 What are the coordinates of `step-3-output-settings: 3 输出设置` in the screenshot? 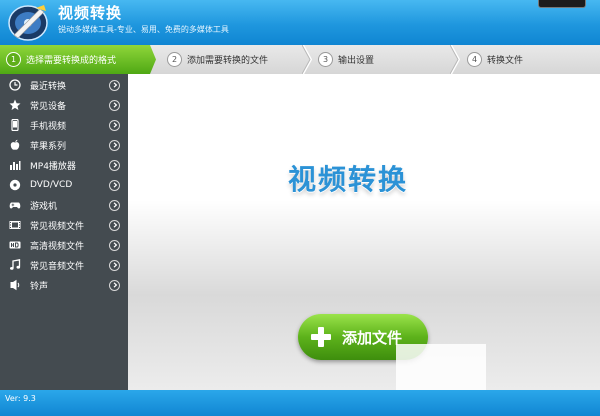 It's located at (346, 59).